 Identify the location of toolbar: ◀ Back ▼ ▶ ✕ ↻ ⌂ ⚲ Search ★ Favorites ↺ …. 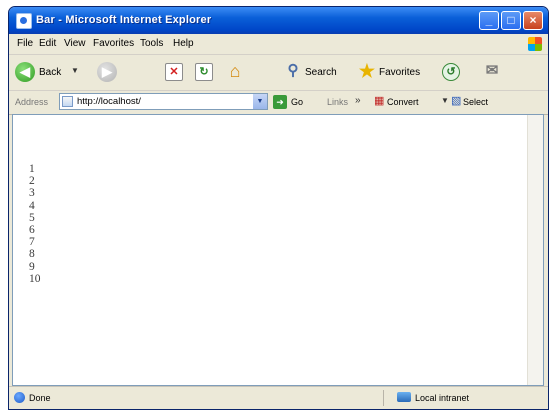
(278, 72).